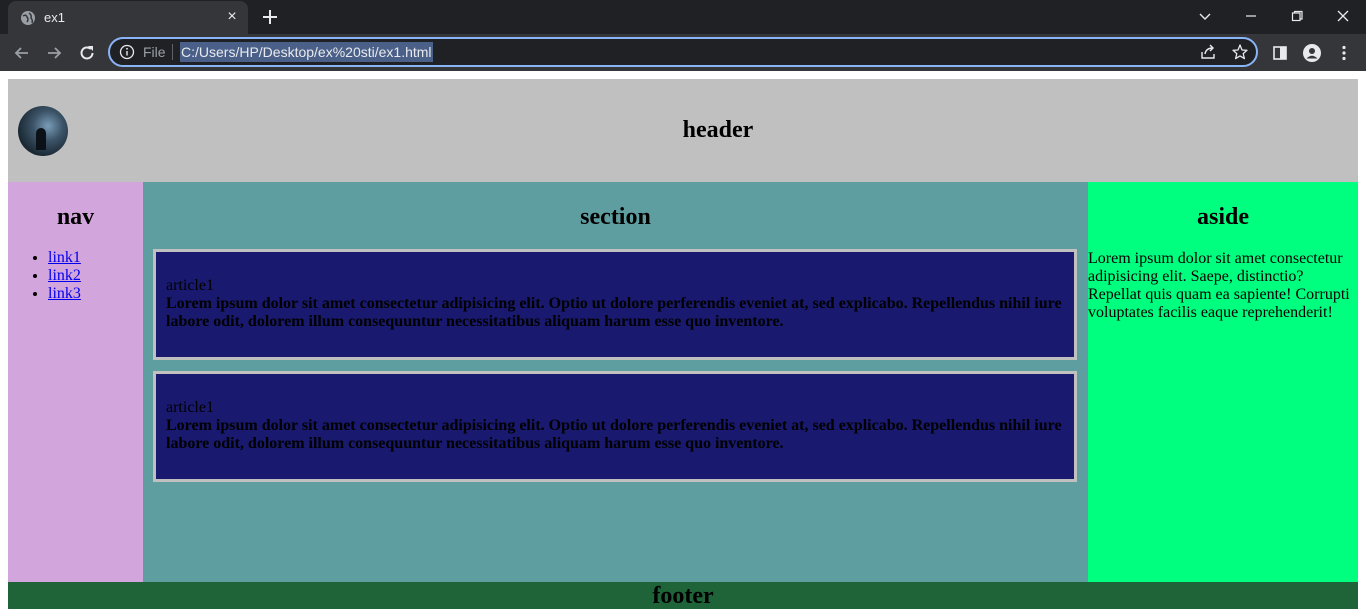 Image resolution: width=1366 pixels, height=609 pixels. What do you see at coordinates (1344, 53) in the screenshot?
I see `menu-kebab-icon` at bounding box center [1344, 53].